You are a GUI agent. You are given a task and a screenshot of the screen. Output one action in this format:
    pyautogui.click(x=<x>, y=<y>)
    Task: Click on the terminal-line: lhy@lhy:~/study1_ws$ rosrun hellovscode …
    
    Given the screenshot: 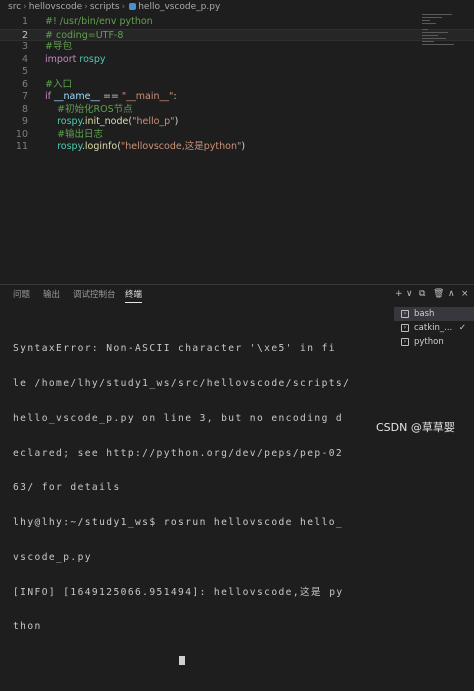 What is the action you would take?
    pyautogui.click(x=178, y=523)
    